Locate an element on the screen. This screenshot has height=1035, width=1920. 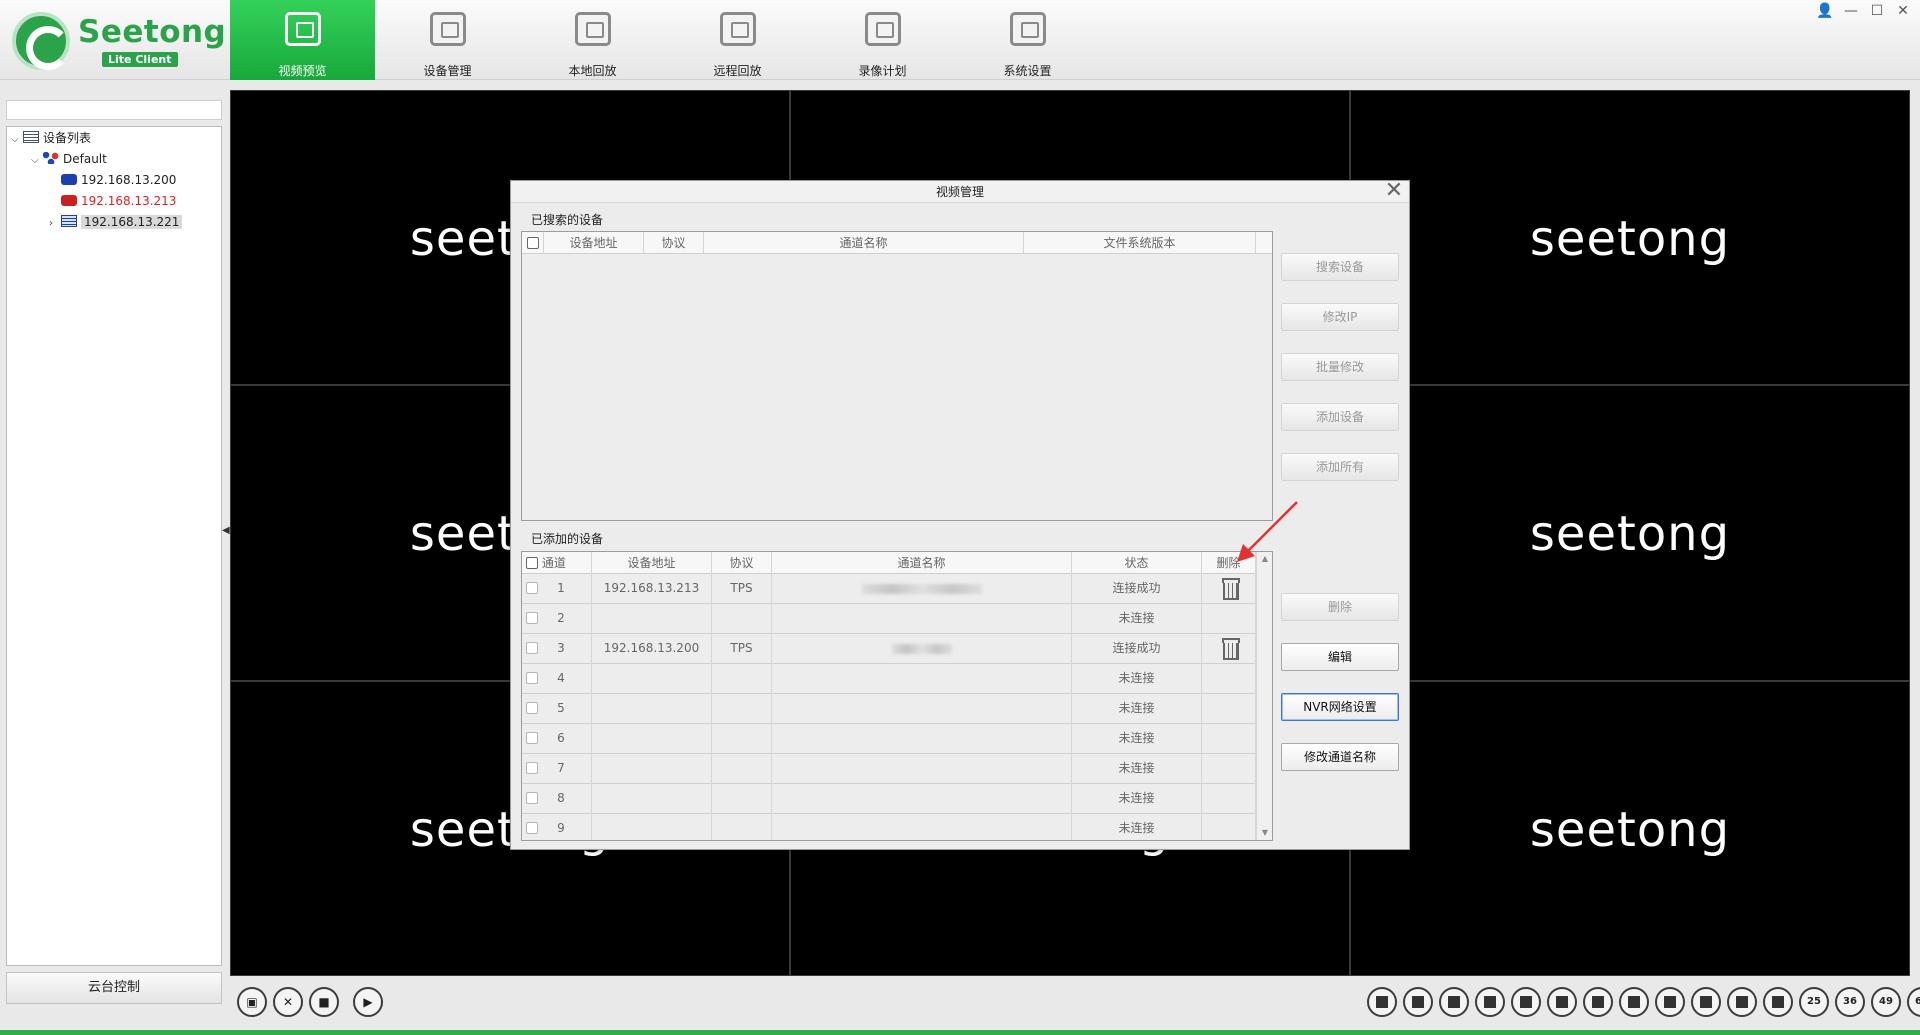
table-row: 3 192.168.13.200 TPS 连接成功 is located at coordinates (889, 649).